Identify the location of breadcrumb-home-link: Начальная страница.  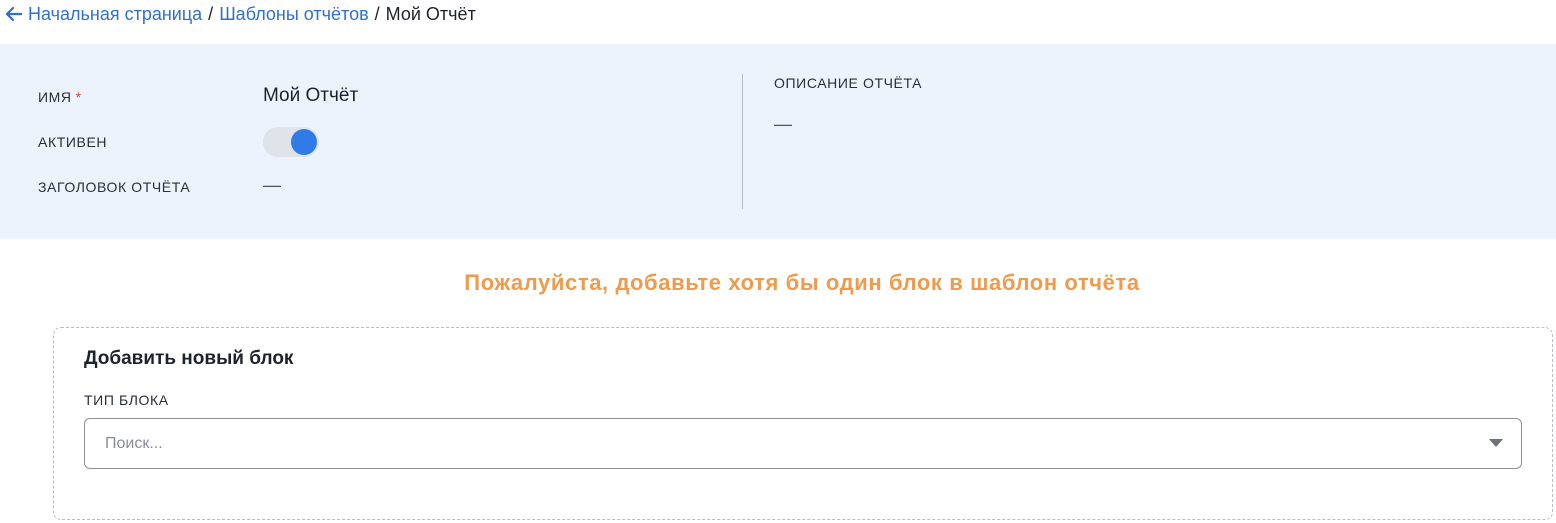
(115, 14).